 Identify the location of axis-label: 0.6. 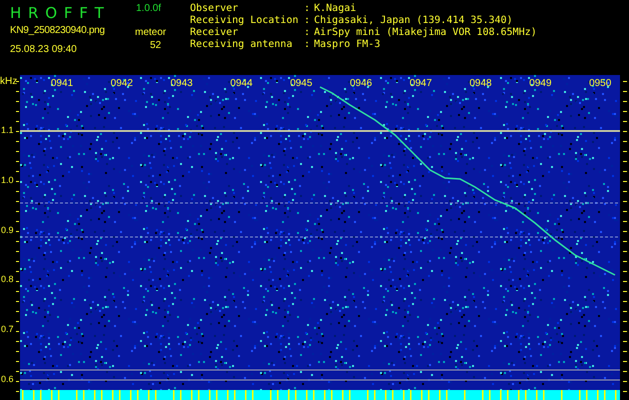
(7, 379).